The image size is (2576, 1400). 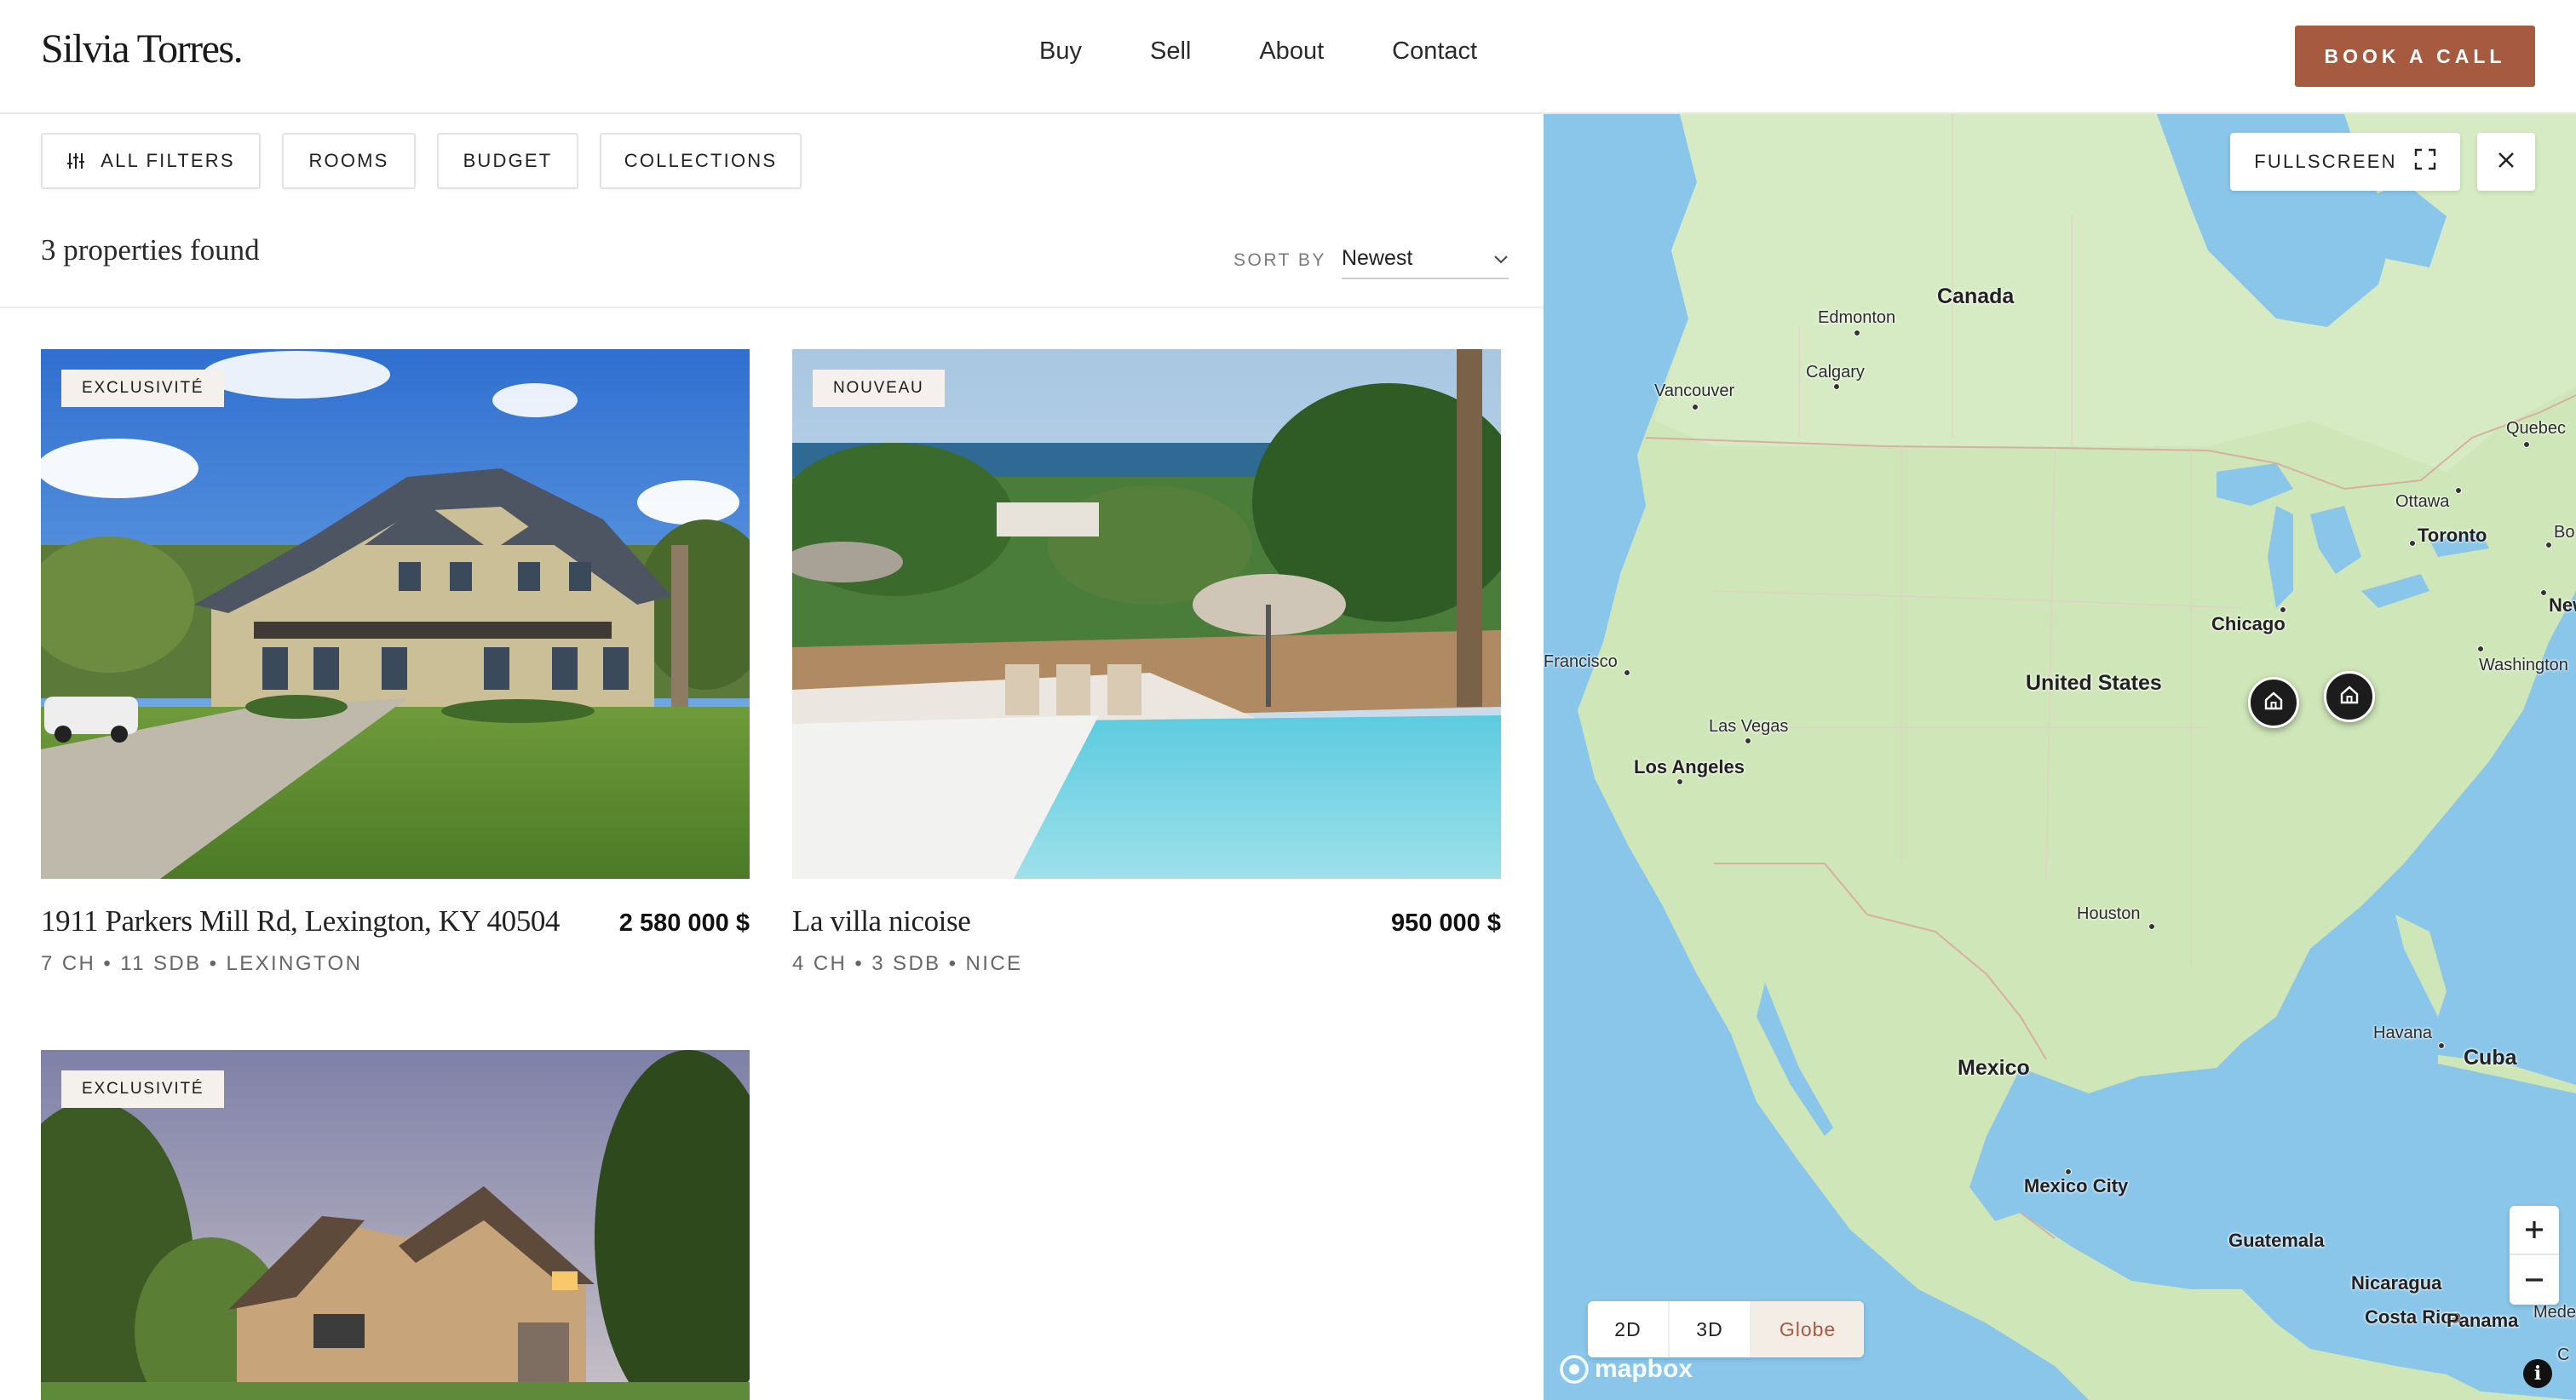 I want to click on zoom-control, so click(x=2535, y=1255).